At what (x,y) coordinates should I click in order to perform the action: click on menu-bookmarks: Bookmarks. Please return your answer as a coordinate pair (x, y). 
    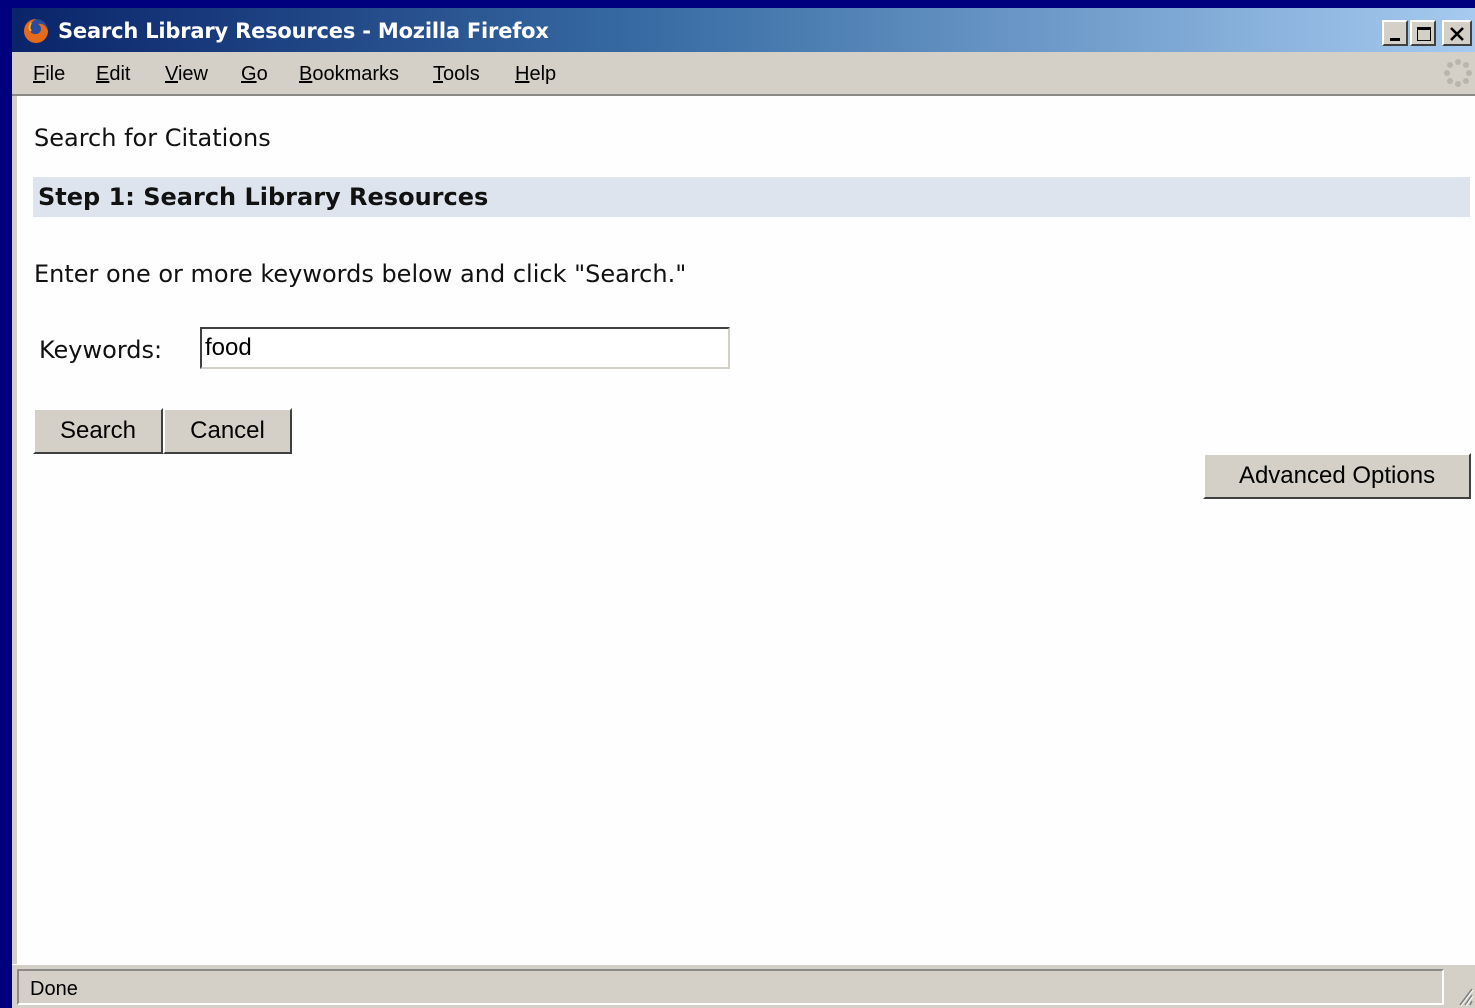
    Looking at the image, I should click on (349, 74).